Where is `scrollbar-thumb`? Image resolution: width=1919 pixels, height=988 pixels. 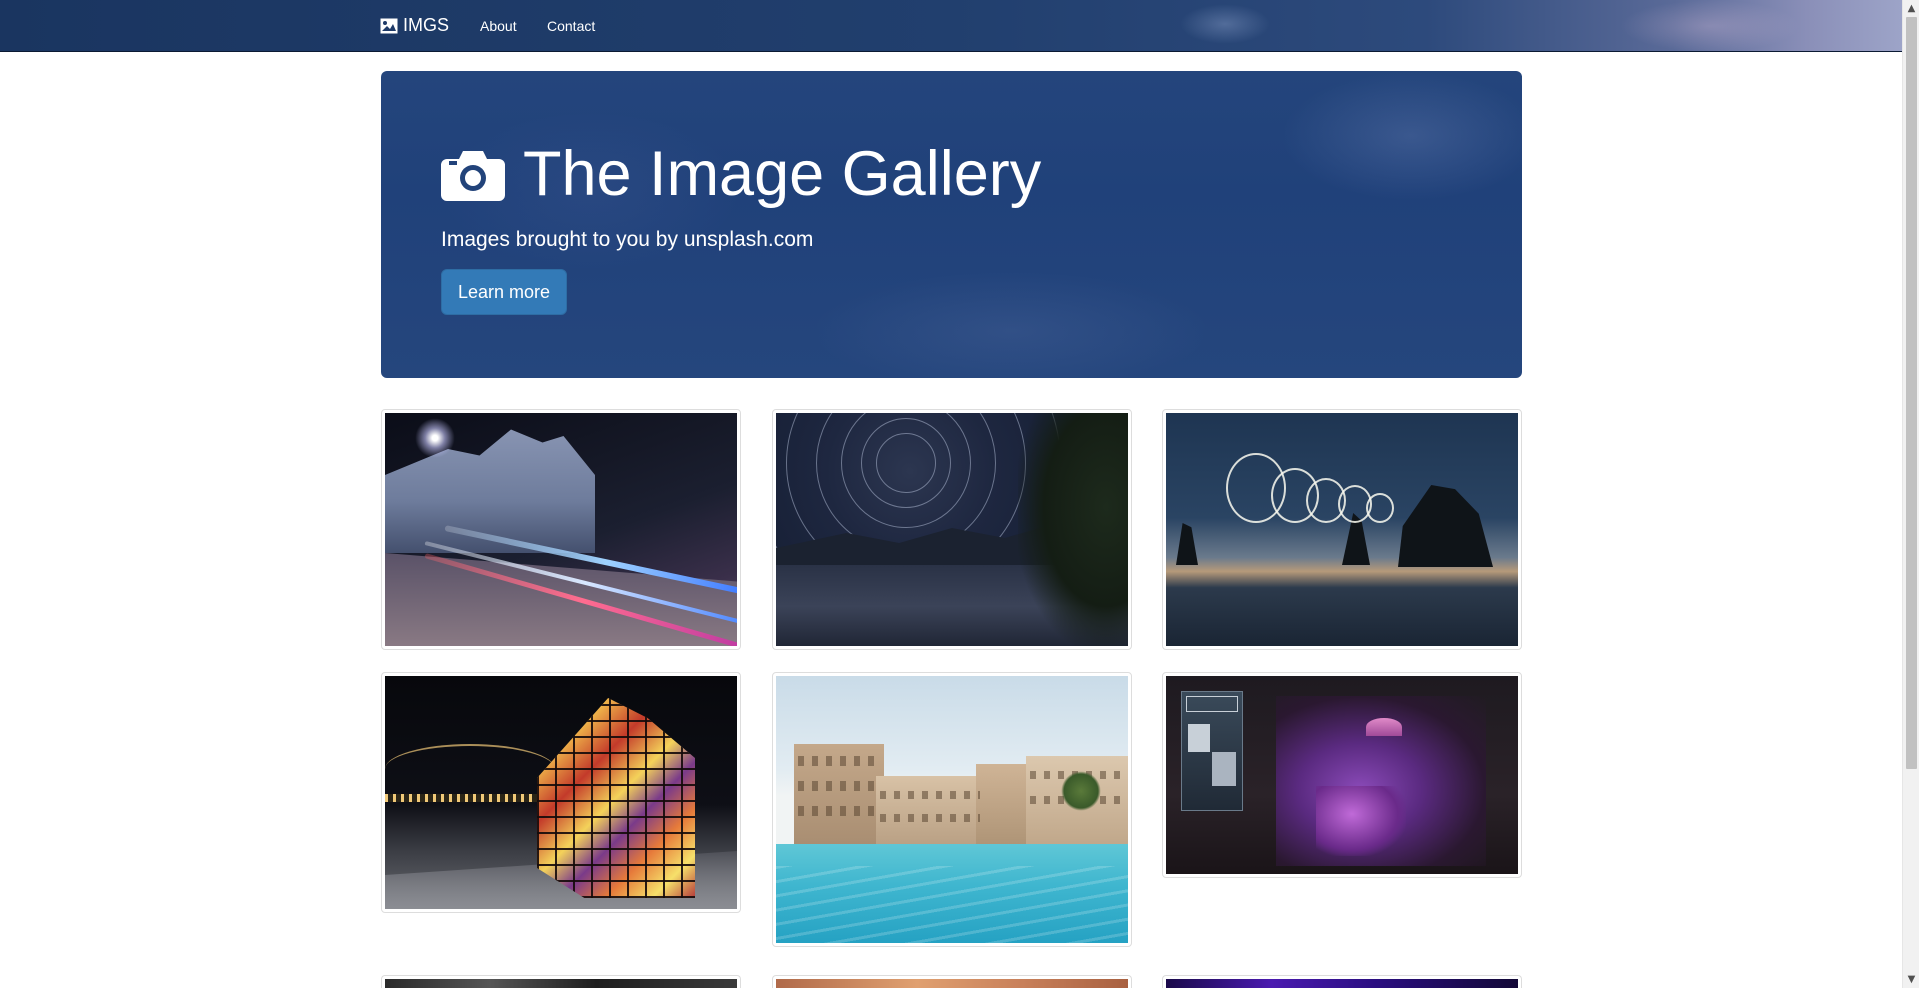
scrollbar-thumb is located at coordinates (1911, 393).